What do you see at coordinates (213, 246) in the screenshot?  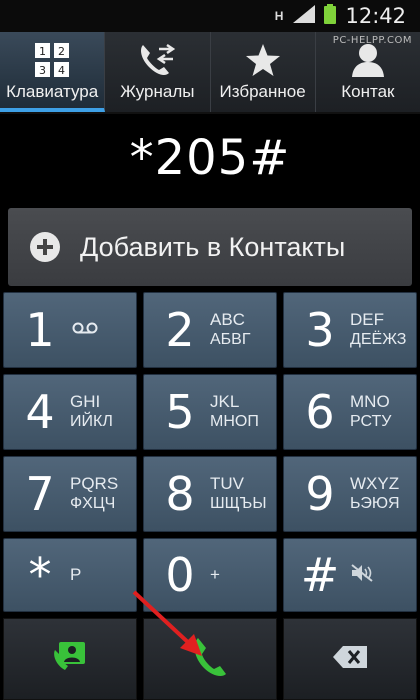 I see `add-to-contacts-label: Добавить в Контакты` at bounding box center [213, 246].